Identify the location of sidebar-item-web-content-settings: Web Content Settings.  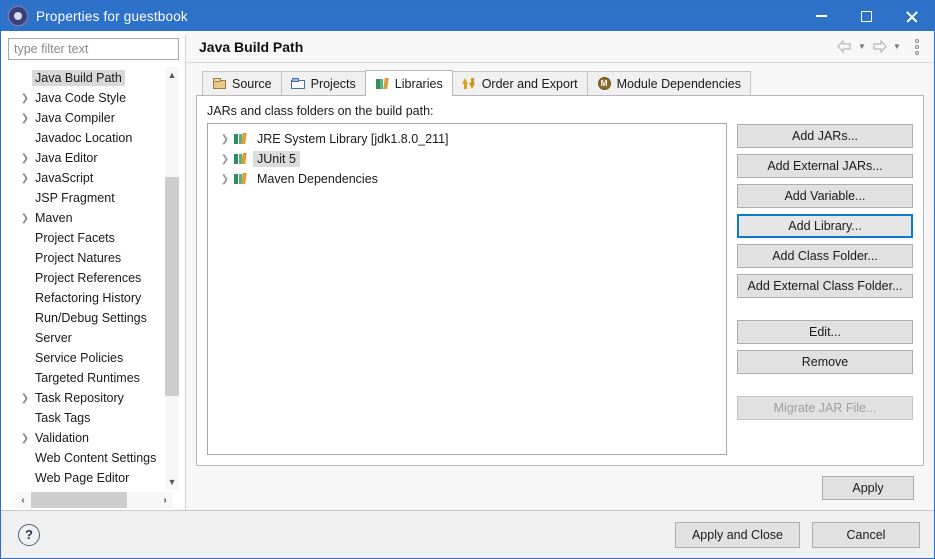
(86, 458).